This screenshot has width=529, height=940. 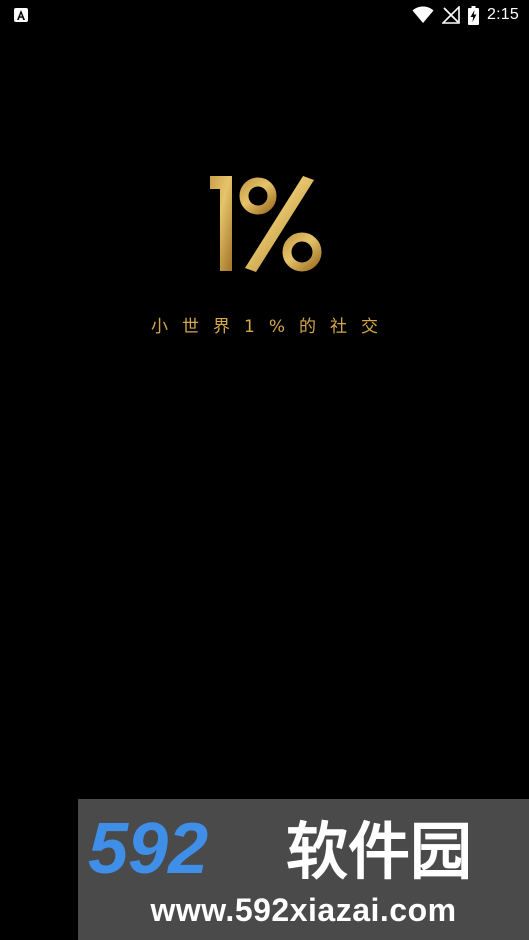 I want to click on app-notification-icon, so click(x=21, y=15).